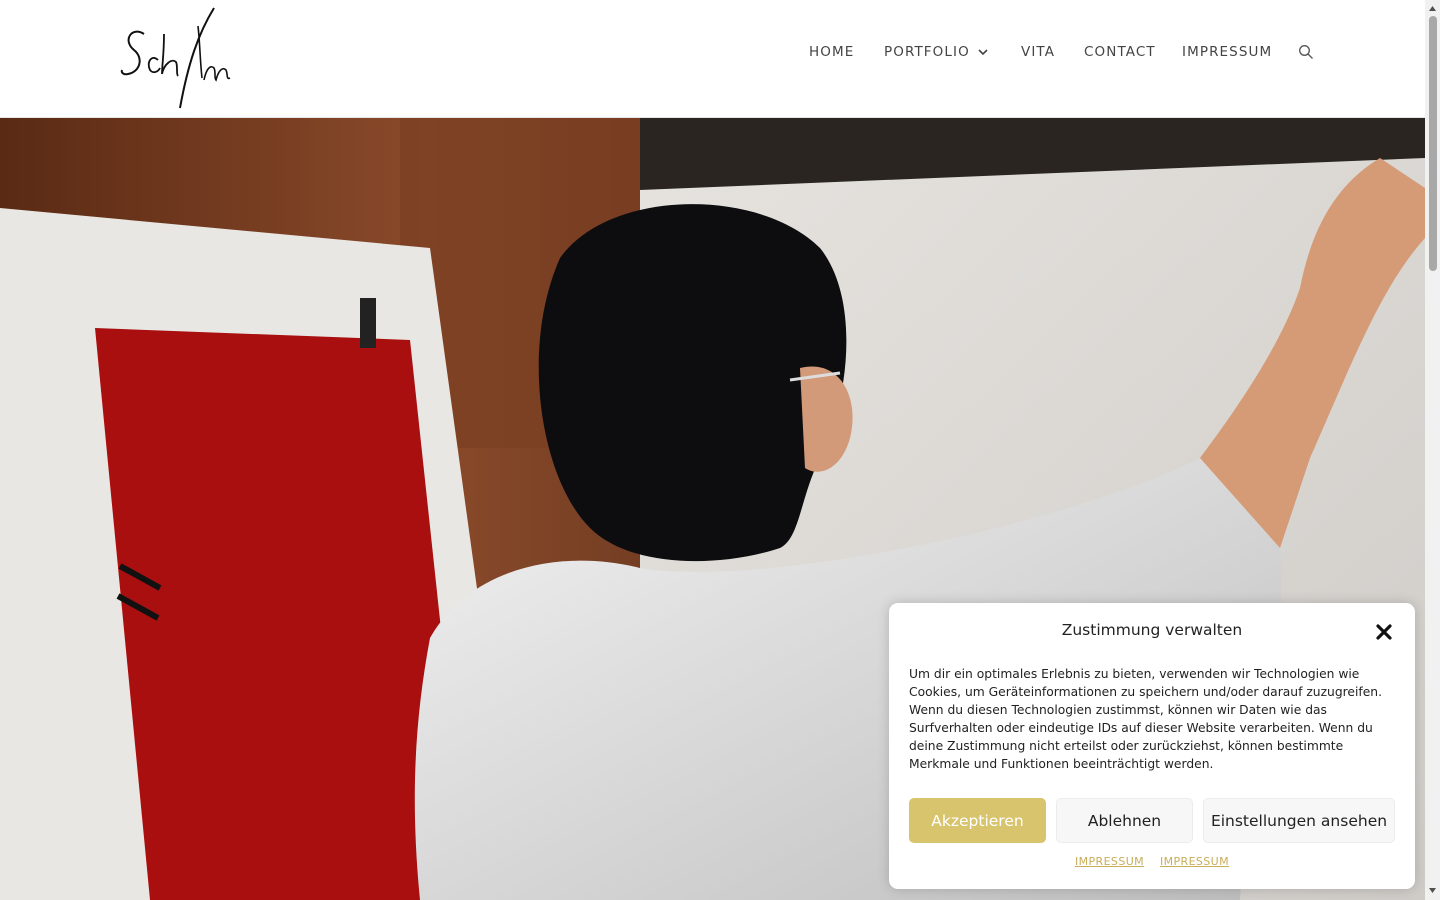  I want to click on nav-portfolio: PORTFOLIO, so click(936, 52).